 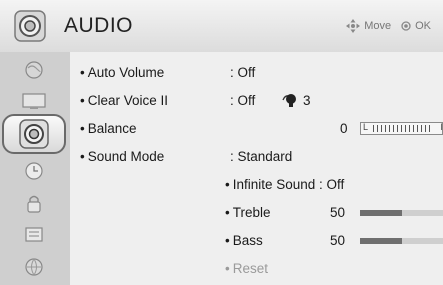 What do you see at coordinates (246, 268) in the screenshot?
I see `reset-label: Reset` at bounding box center [246, 268].